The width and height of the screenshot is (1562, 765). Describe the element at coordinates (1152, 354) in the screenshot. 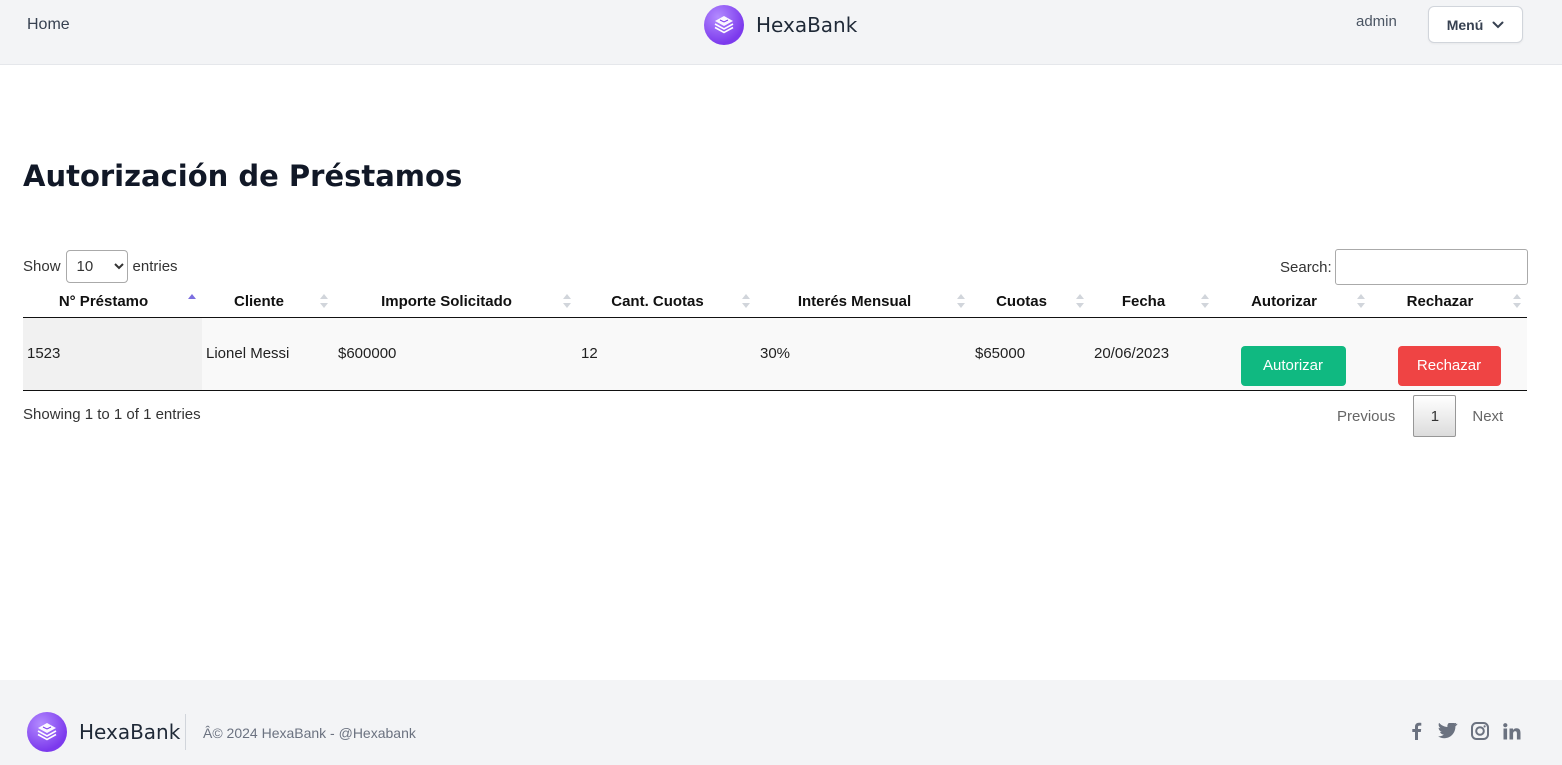

I see `cell-fecha: 20/06/2023` at that location.